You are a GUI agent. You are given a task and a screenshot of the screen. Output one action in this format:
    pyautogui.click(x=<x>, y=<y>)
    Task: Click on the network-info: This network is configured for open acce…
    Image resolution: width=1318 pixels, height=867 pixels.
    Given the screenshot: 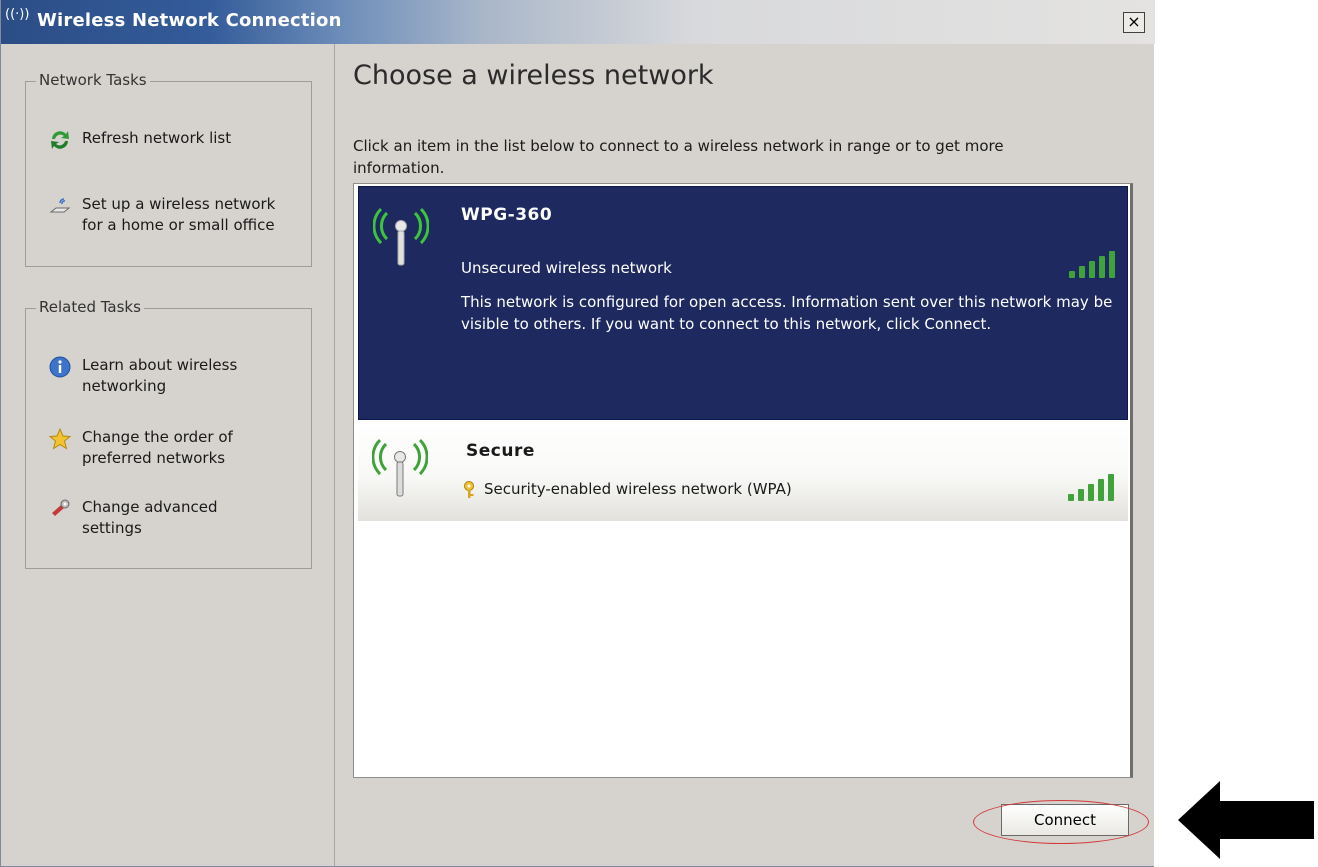 What is the action you would take?
    pyautogui.click(x=787, y=313)
    